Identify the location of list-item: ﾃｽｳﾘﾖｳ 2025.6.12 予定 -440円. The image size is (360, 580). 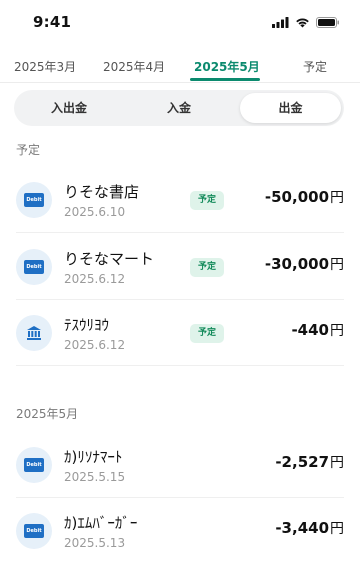
(180, 333).